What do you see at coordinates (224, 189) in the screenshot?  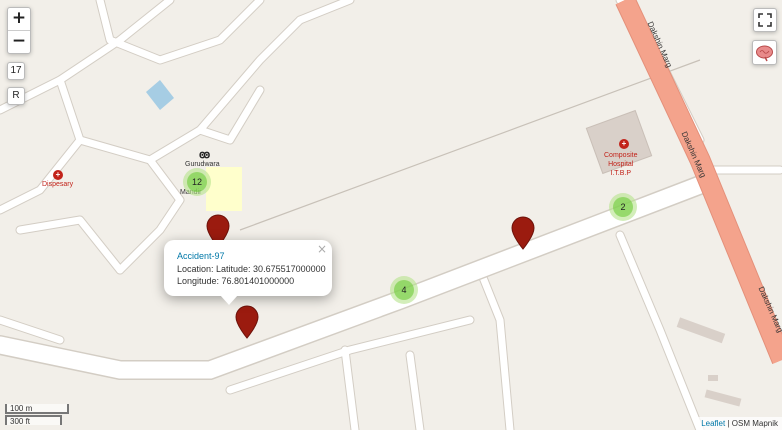 I see `landuse-area` at bounding box center [224, 189].